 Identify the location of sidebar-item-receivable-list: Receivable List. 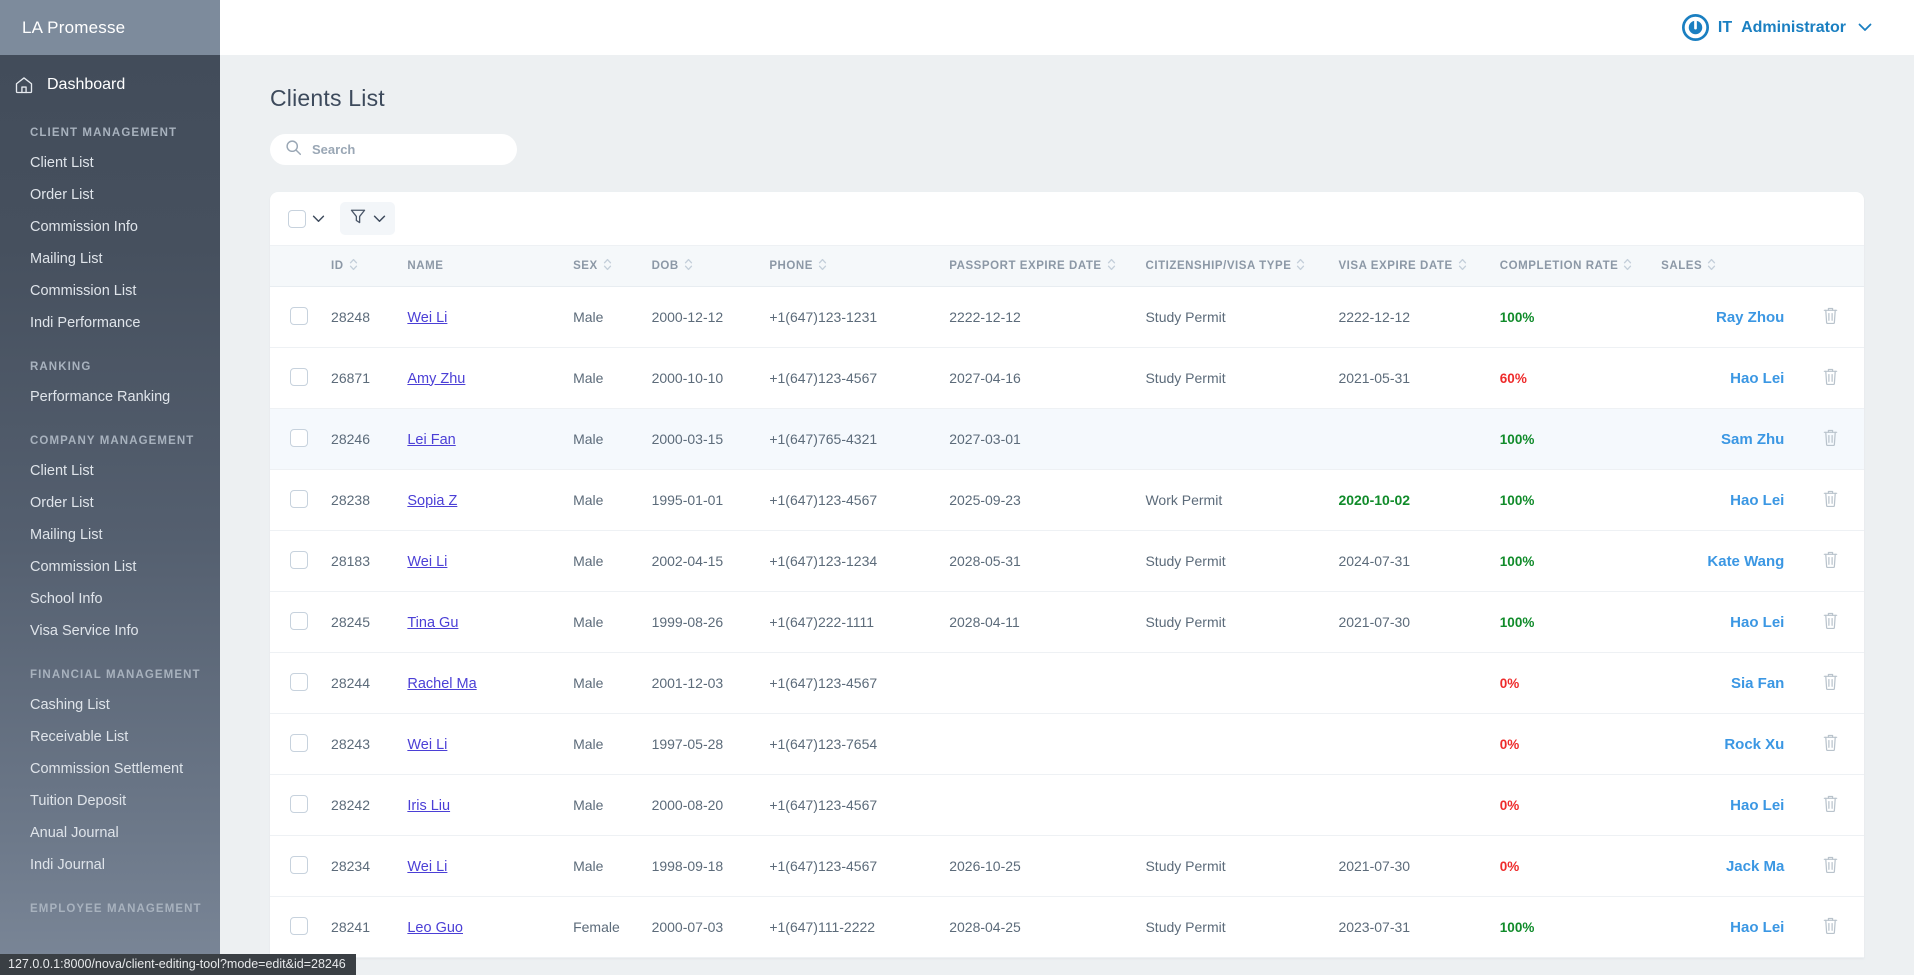
(110, 737).